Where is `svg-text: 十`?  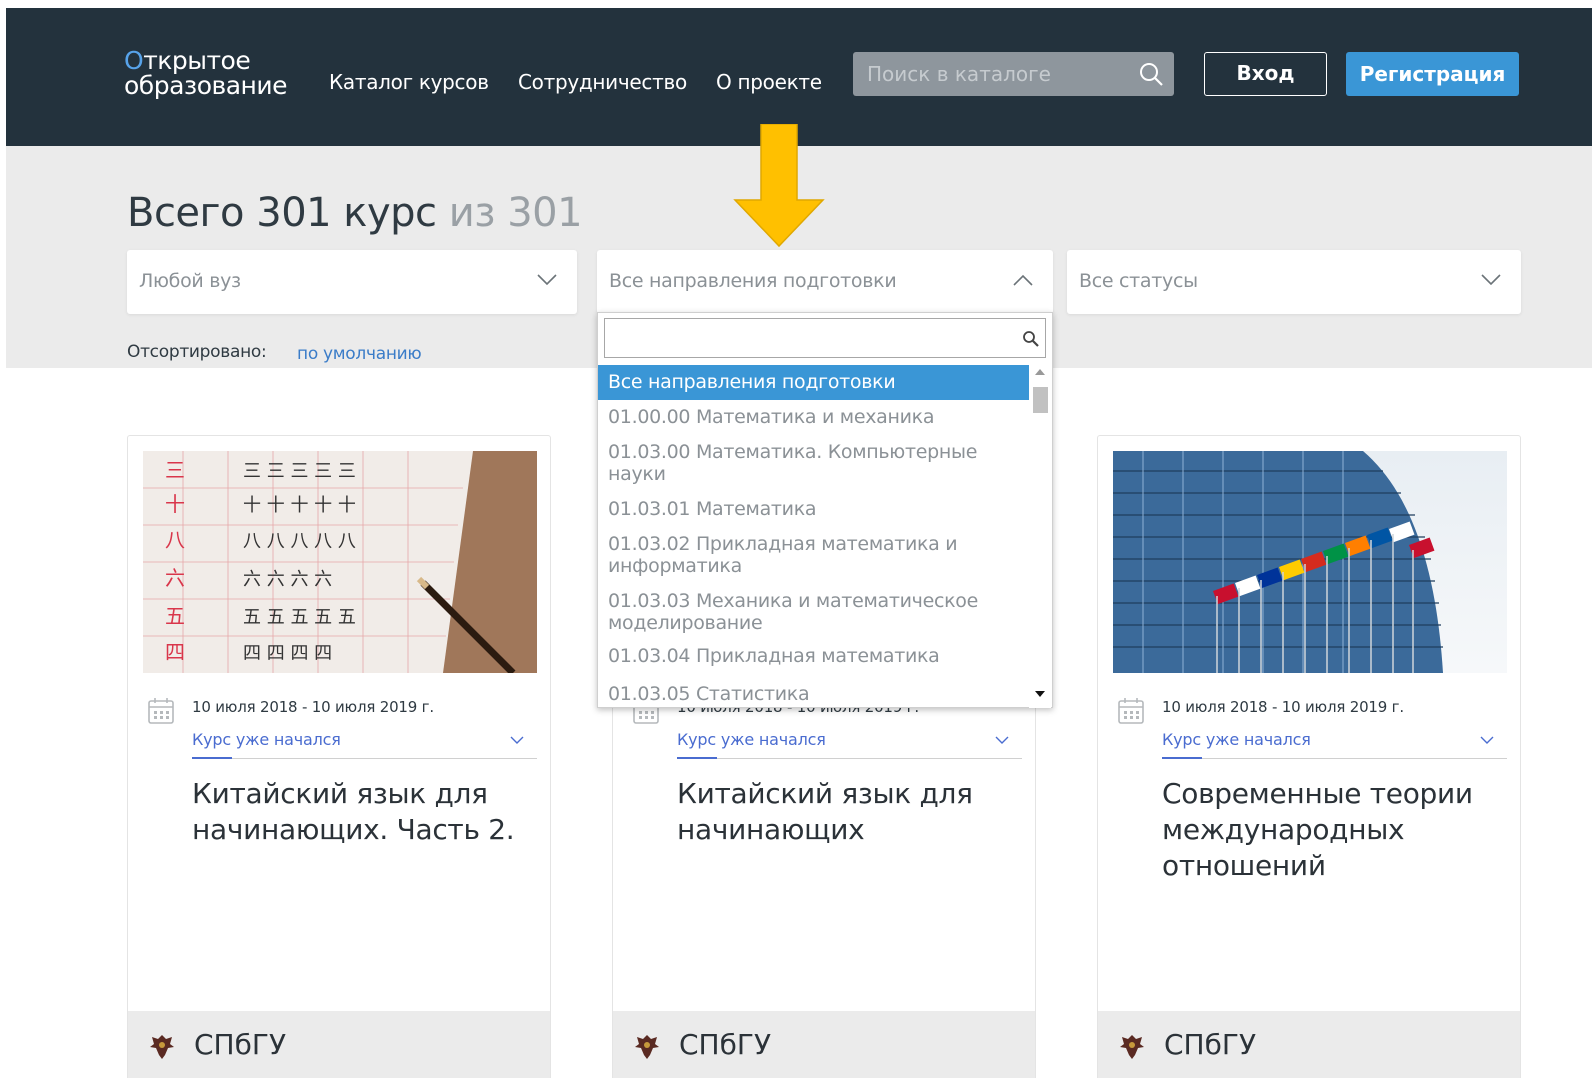 svg-text: 十 is located at coordinates (175, 504).